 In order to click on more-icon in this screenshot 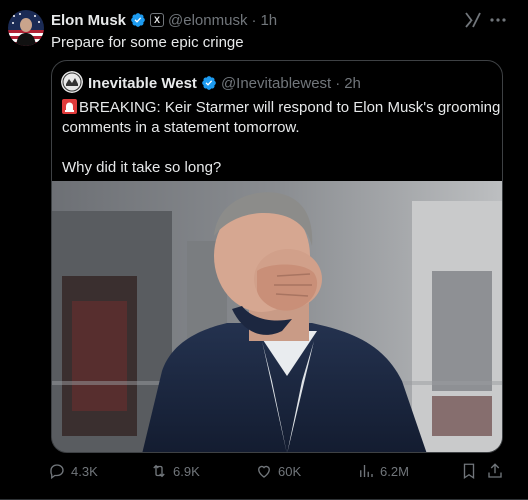, I will do `click(498, 20)`.